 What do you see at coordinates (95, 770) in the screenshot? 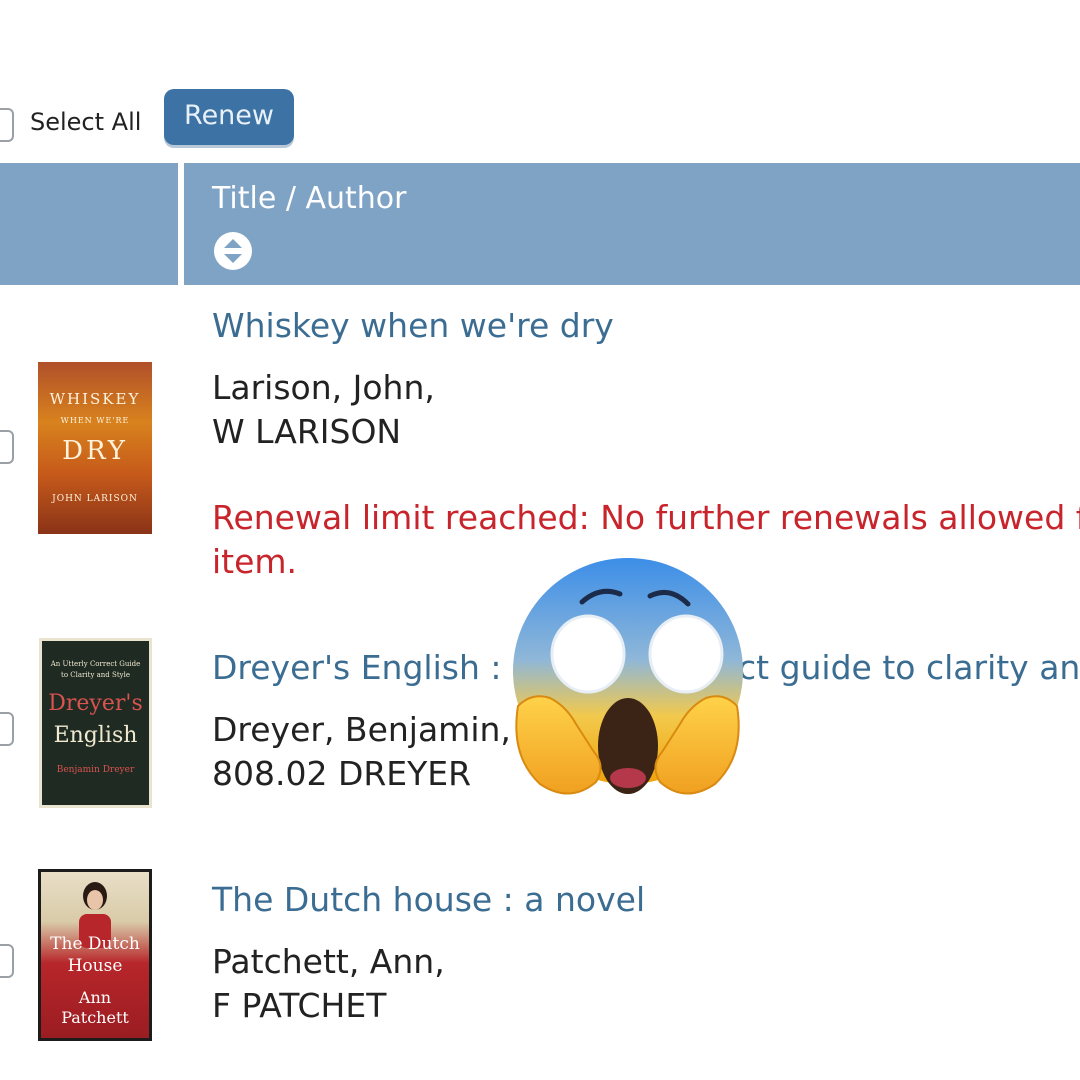
I see `cover-text: Benjamin Dreyer` at bounding box center [95, 770].